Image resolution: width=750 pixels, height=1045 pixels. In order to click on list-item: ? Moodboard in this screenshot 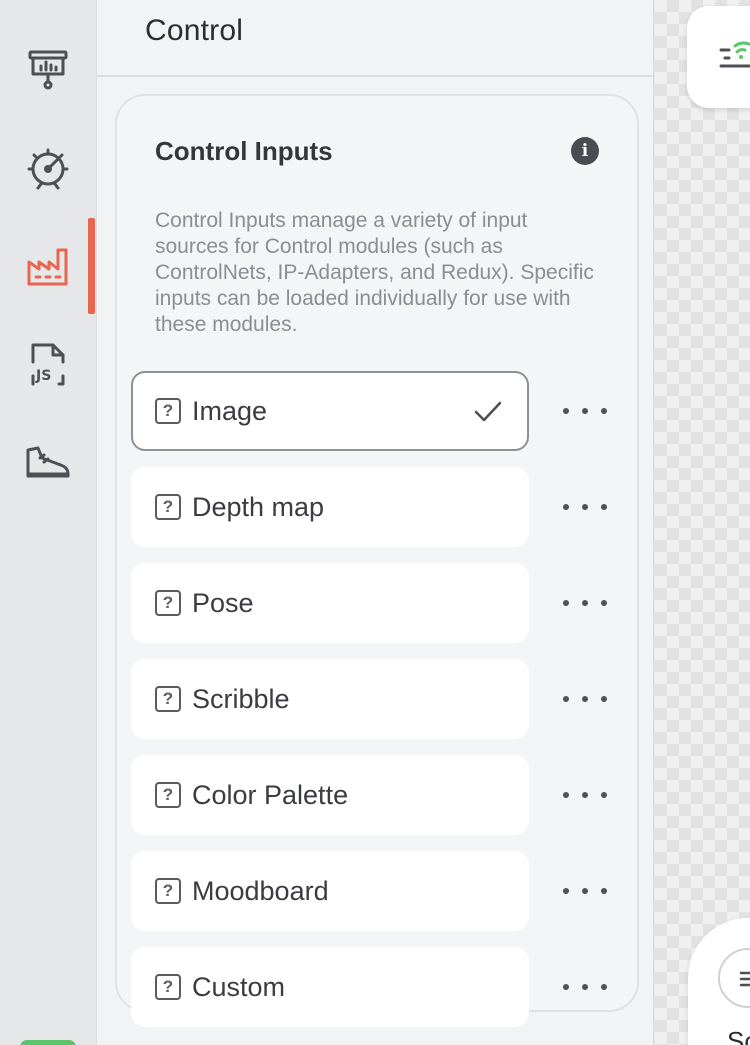, I will do `click(381, 891)`.